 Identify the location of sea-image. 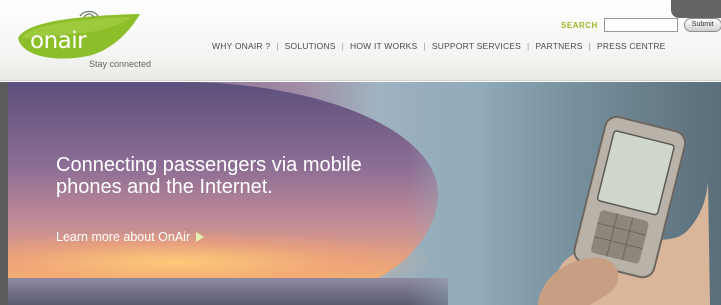
(228, 291).